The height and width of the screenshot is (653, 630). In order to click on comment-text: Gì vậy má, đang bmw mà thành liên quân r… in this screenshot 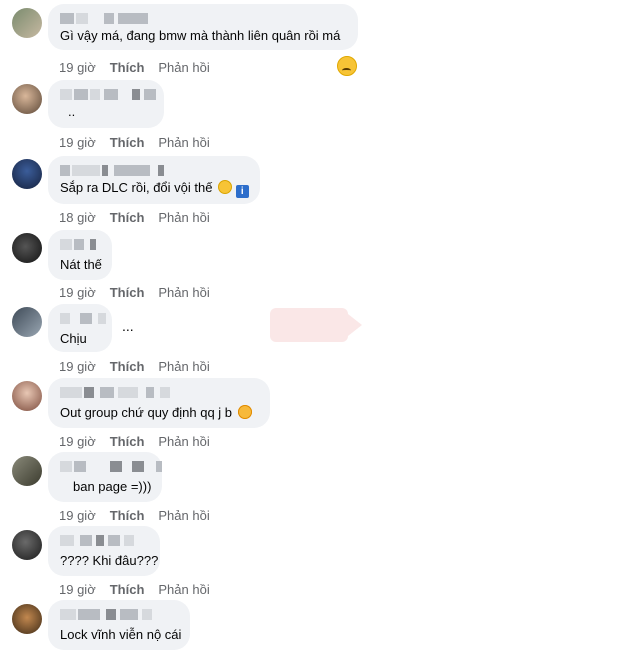, I will do `click(200, 35)`.